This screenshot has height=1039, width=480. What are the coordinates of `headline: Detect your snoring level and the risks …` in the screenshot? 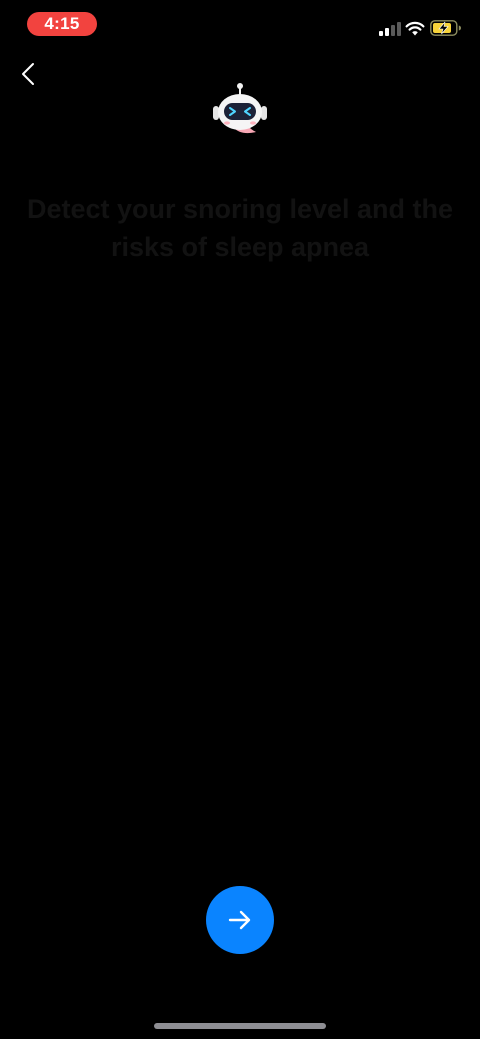 It's located at (240, 228).